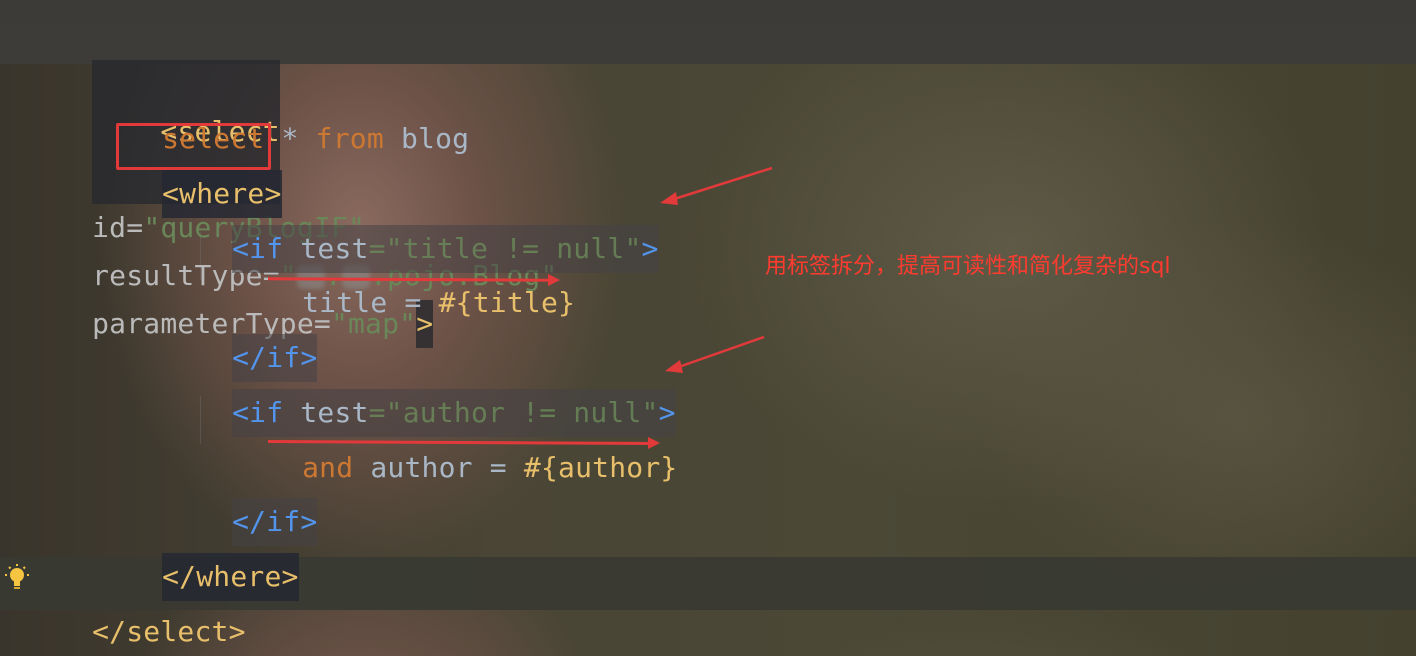  What do you see at coordinates (421, 275) in the screenshot?
I see `code-line-5: title = #{title}` at bounding box center [421, 275].